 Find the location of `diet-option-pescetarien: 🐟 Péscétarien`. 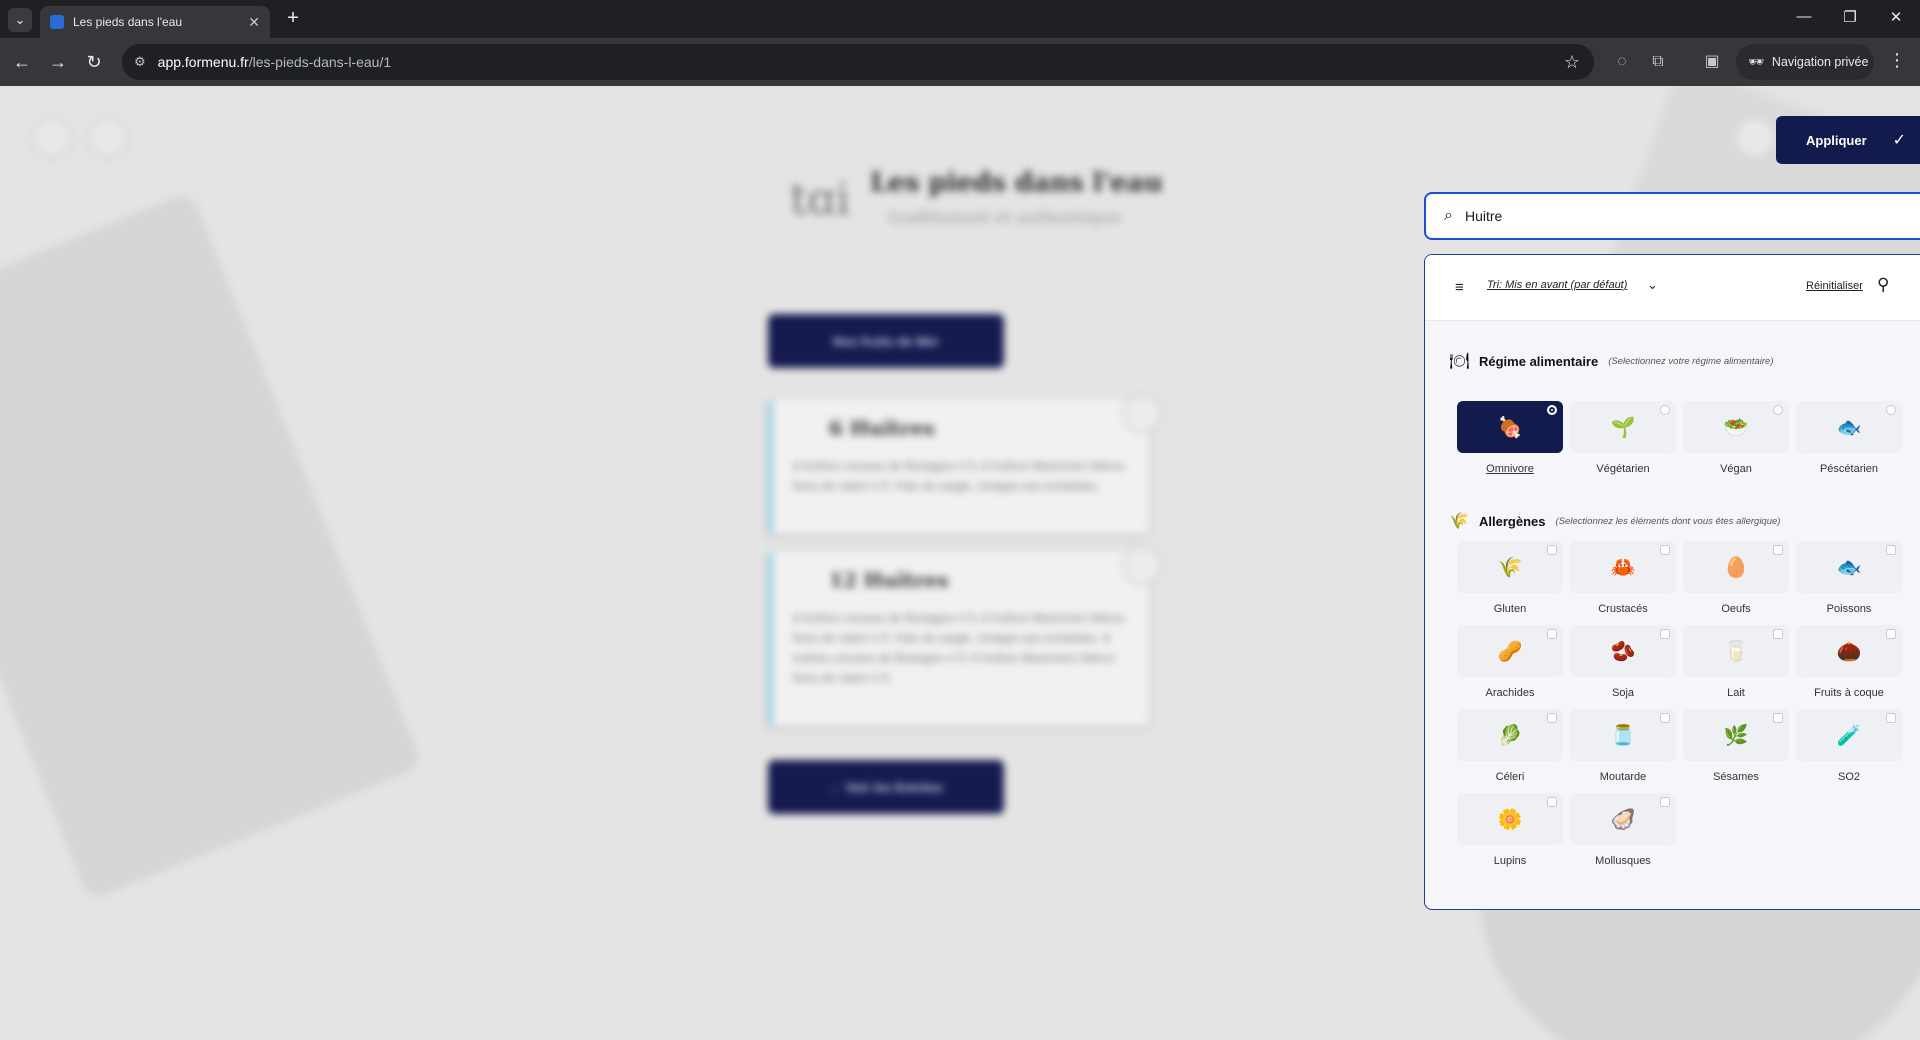

diet-option-pescetarien: 🐟 Péscétarien is located at coordinates (1849, 438).